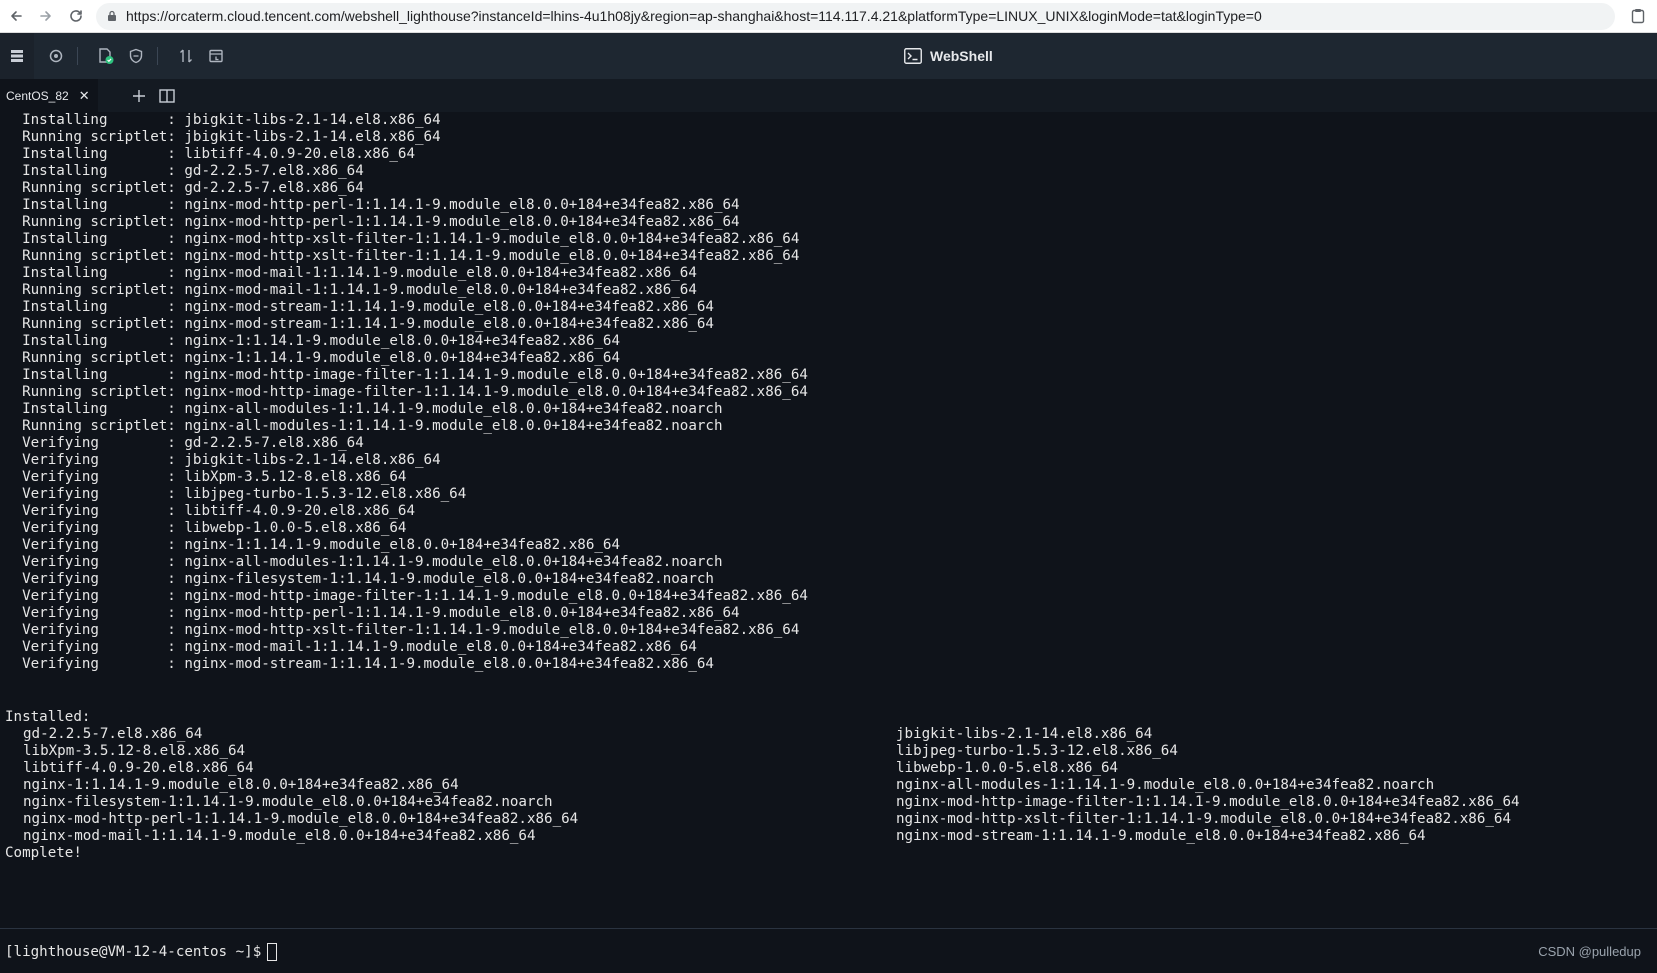  Describe the element at coordinates (186, 56) in the screenshot. I see `transfer-icon` at that location.